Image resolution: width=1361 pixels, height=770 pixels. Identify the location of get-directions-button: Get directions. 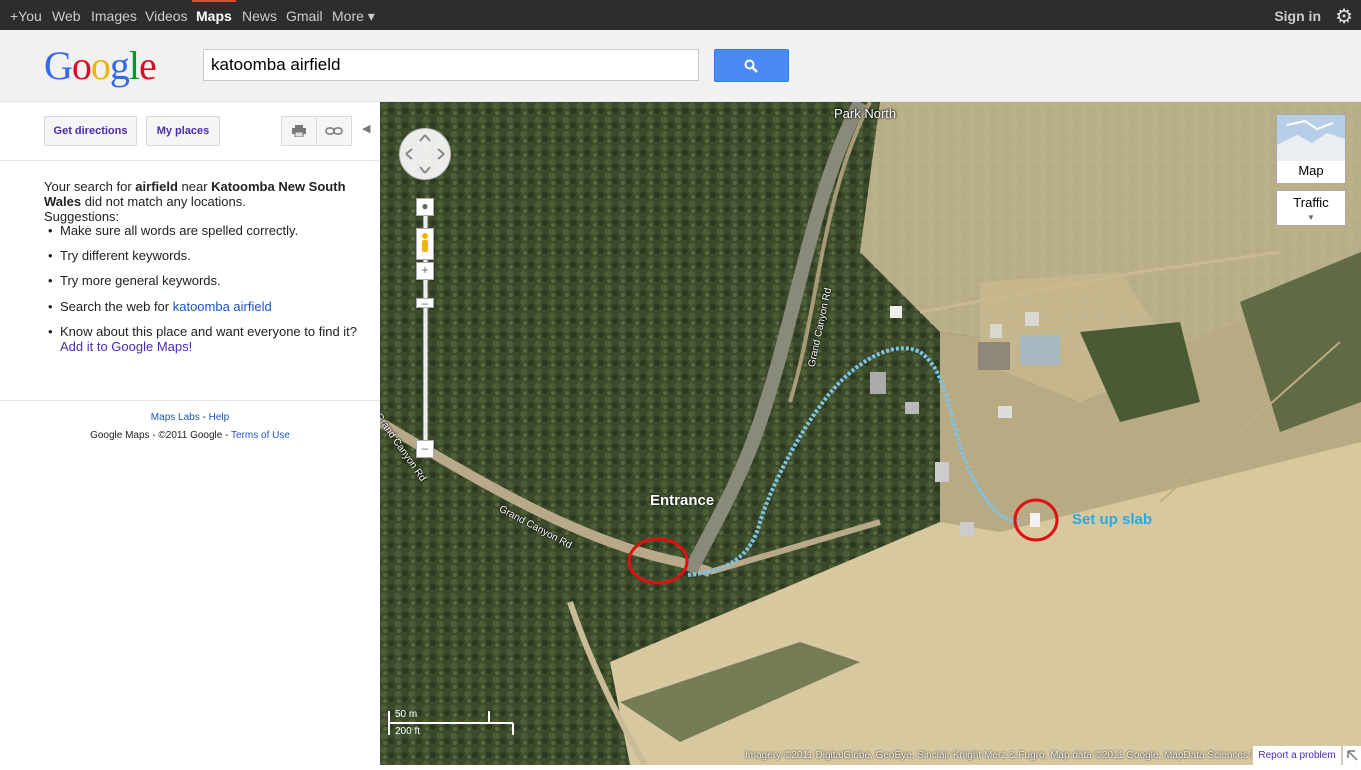
(90, 131).